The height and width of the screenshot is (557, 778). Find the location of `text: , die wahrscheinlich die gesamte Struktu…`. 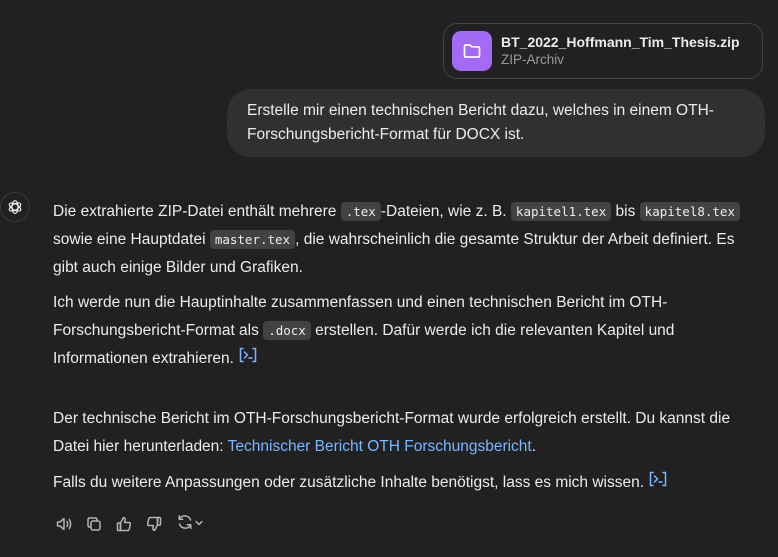

text: , die wahrscheinlich die gesamte Struktu… is located at coordinates (515, 239).